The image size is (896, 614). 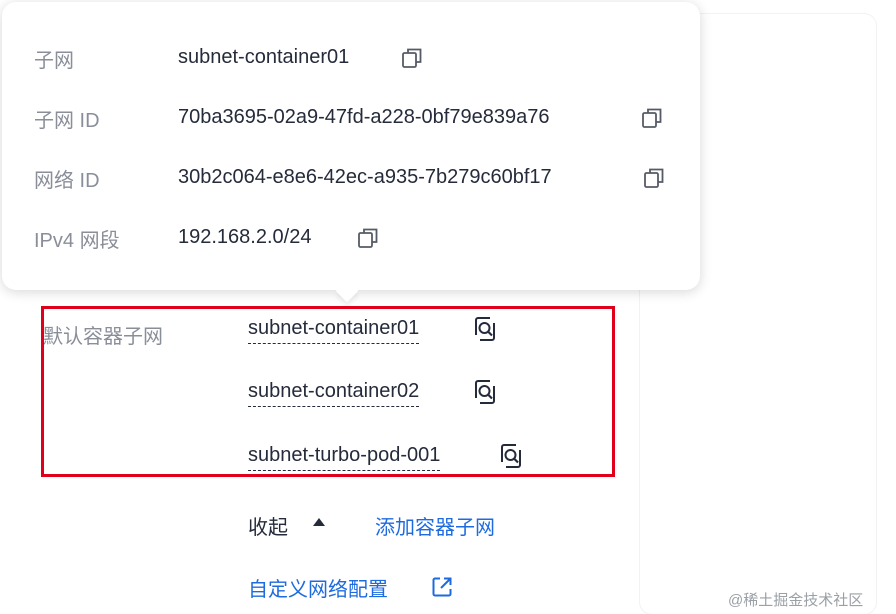 I want to click on external-link-icon, so click(x=442, y=587).